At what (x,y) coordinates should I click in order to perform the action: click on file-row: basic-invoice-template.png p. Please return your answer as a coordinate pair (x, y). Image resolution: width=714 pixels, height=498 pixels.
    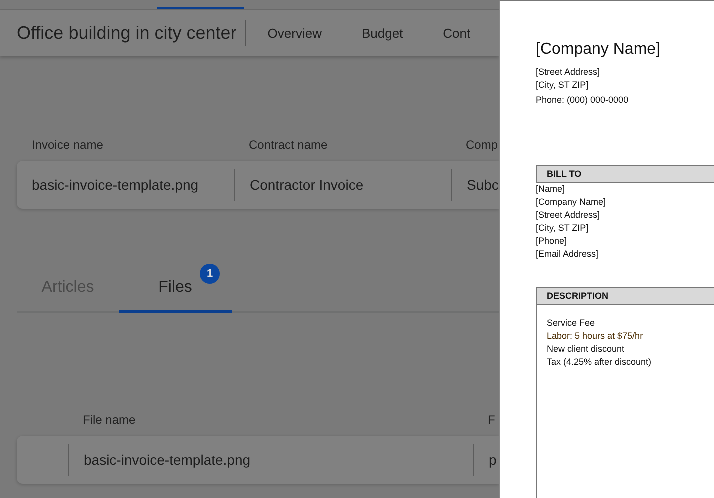
    Looking at the image, I should click on (258, 460).